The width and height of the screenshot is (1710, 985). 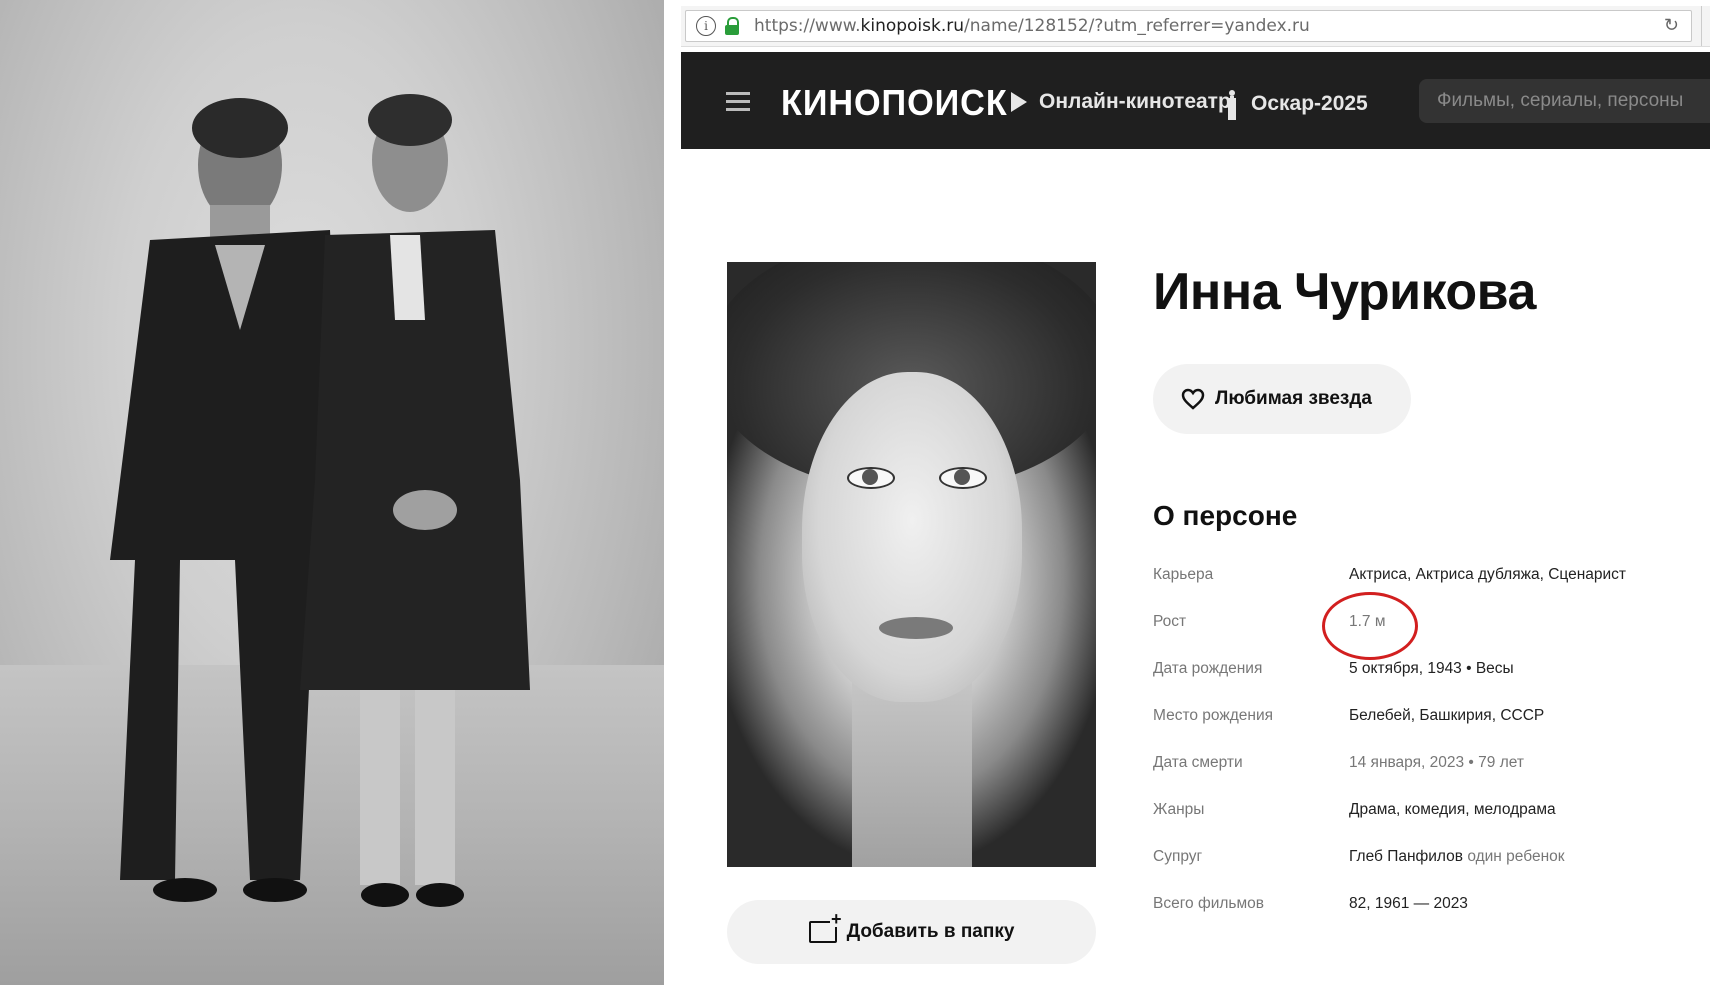 I want to click on url-prefix: https://www., so click(x=807, y=26).